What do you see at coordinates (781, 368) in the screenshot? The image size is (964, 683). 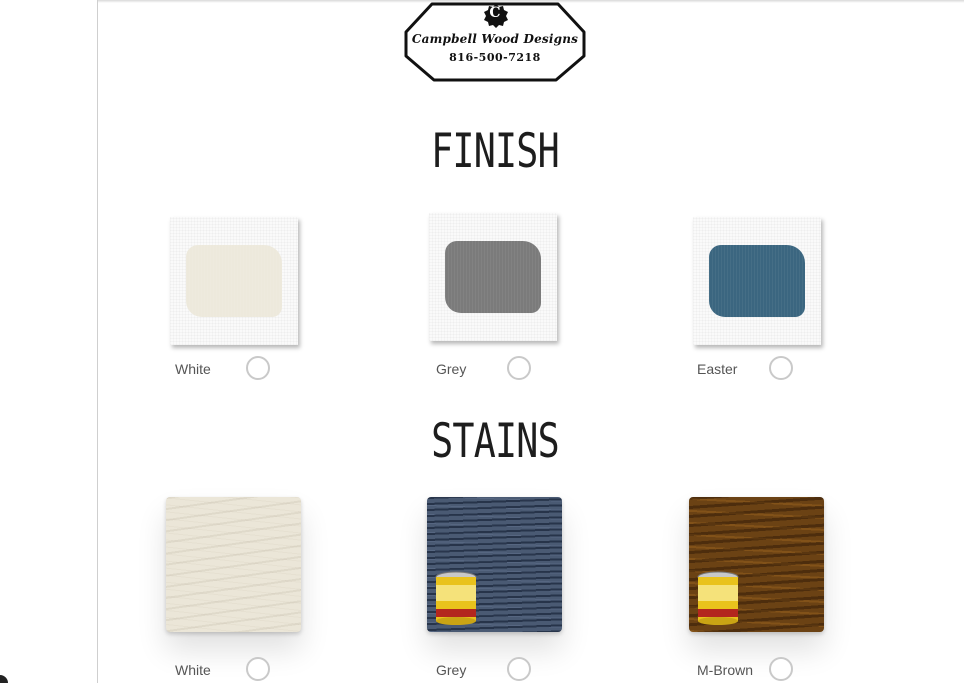 I see `finish-radio-easter` at bounding box center [781, 368].